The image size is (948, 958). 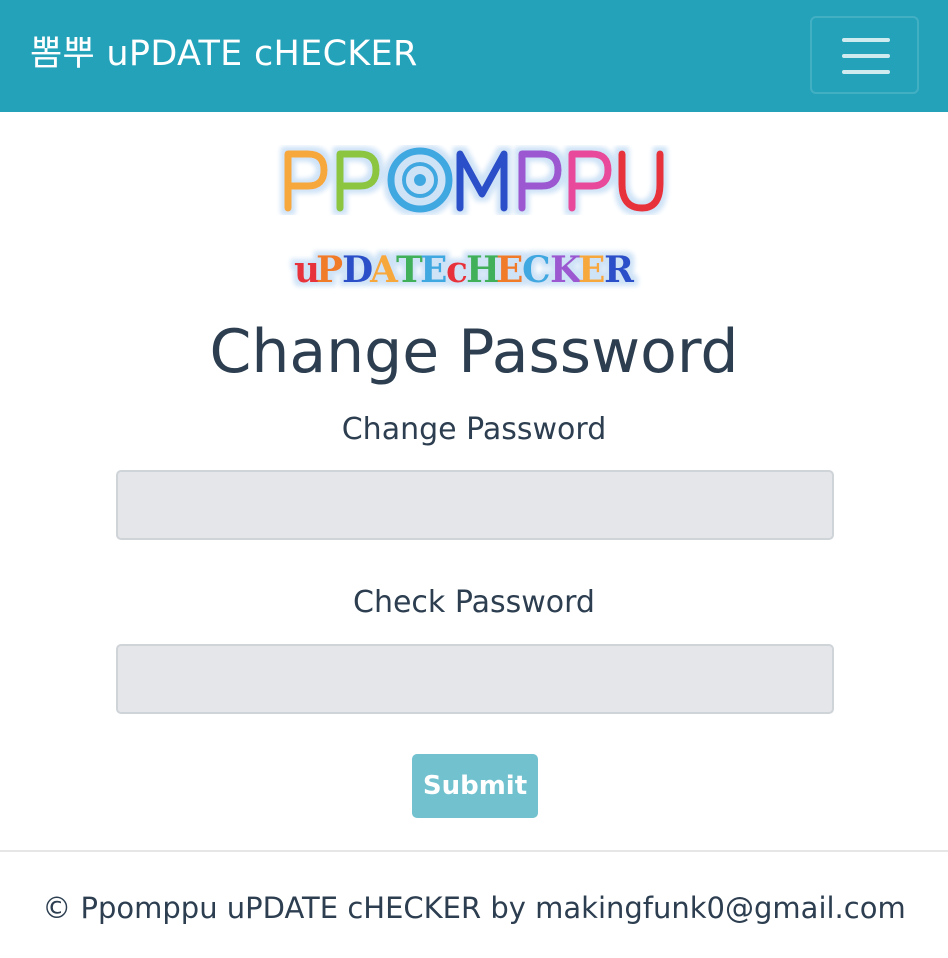 What do you see at coordinates (357, 270) in the screenshot?
I see `svg-text: D` at bounding box center [357, 270].